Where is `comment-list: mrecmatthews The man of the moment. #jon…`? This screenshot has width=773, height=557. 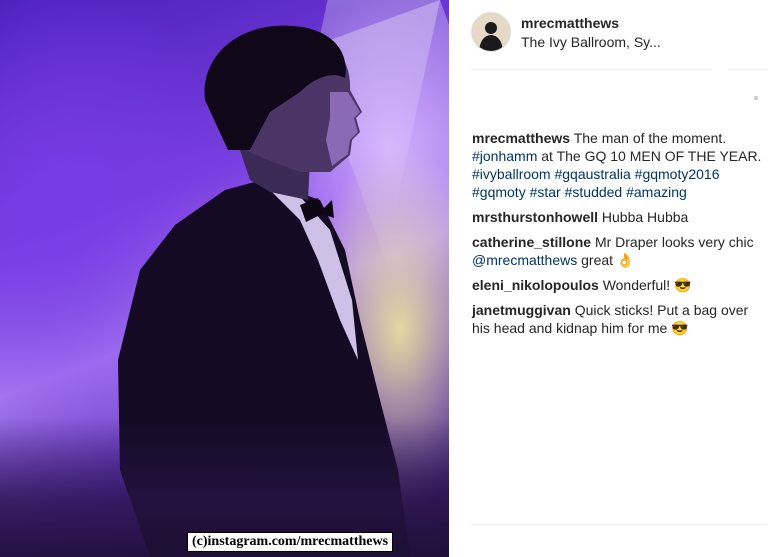 comment-list: mrecmatthews The man of the moment. #jon… is located at coordinates (618, 236).